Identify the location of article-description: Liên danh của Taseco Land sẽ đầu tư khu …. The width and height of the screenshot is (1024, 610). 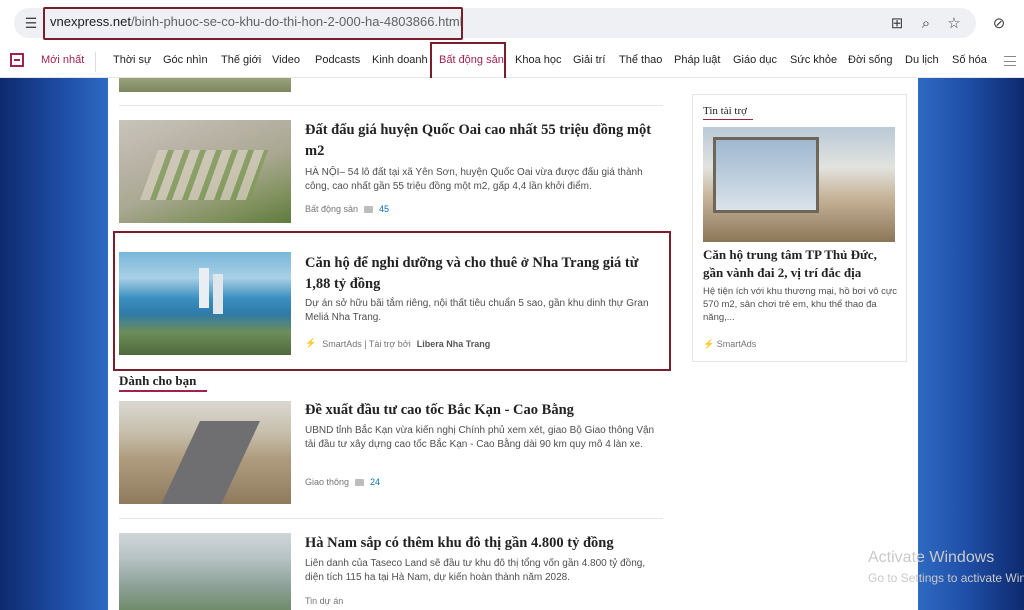
(475, 570).